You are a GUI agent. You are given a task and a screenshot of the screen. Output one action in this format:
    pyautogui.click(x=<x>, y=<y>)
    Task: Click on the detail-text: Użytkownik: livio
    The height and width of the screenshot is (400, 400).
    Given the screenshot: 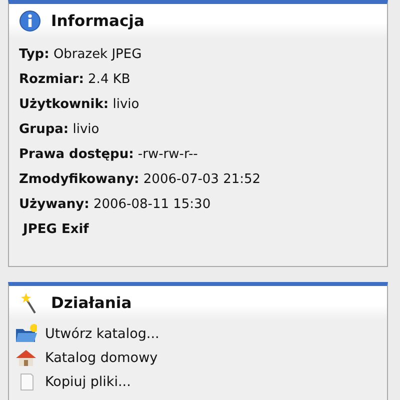 What is the action you would take?
    pyautogui.click(x=79, y=105)
    